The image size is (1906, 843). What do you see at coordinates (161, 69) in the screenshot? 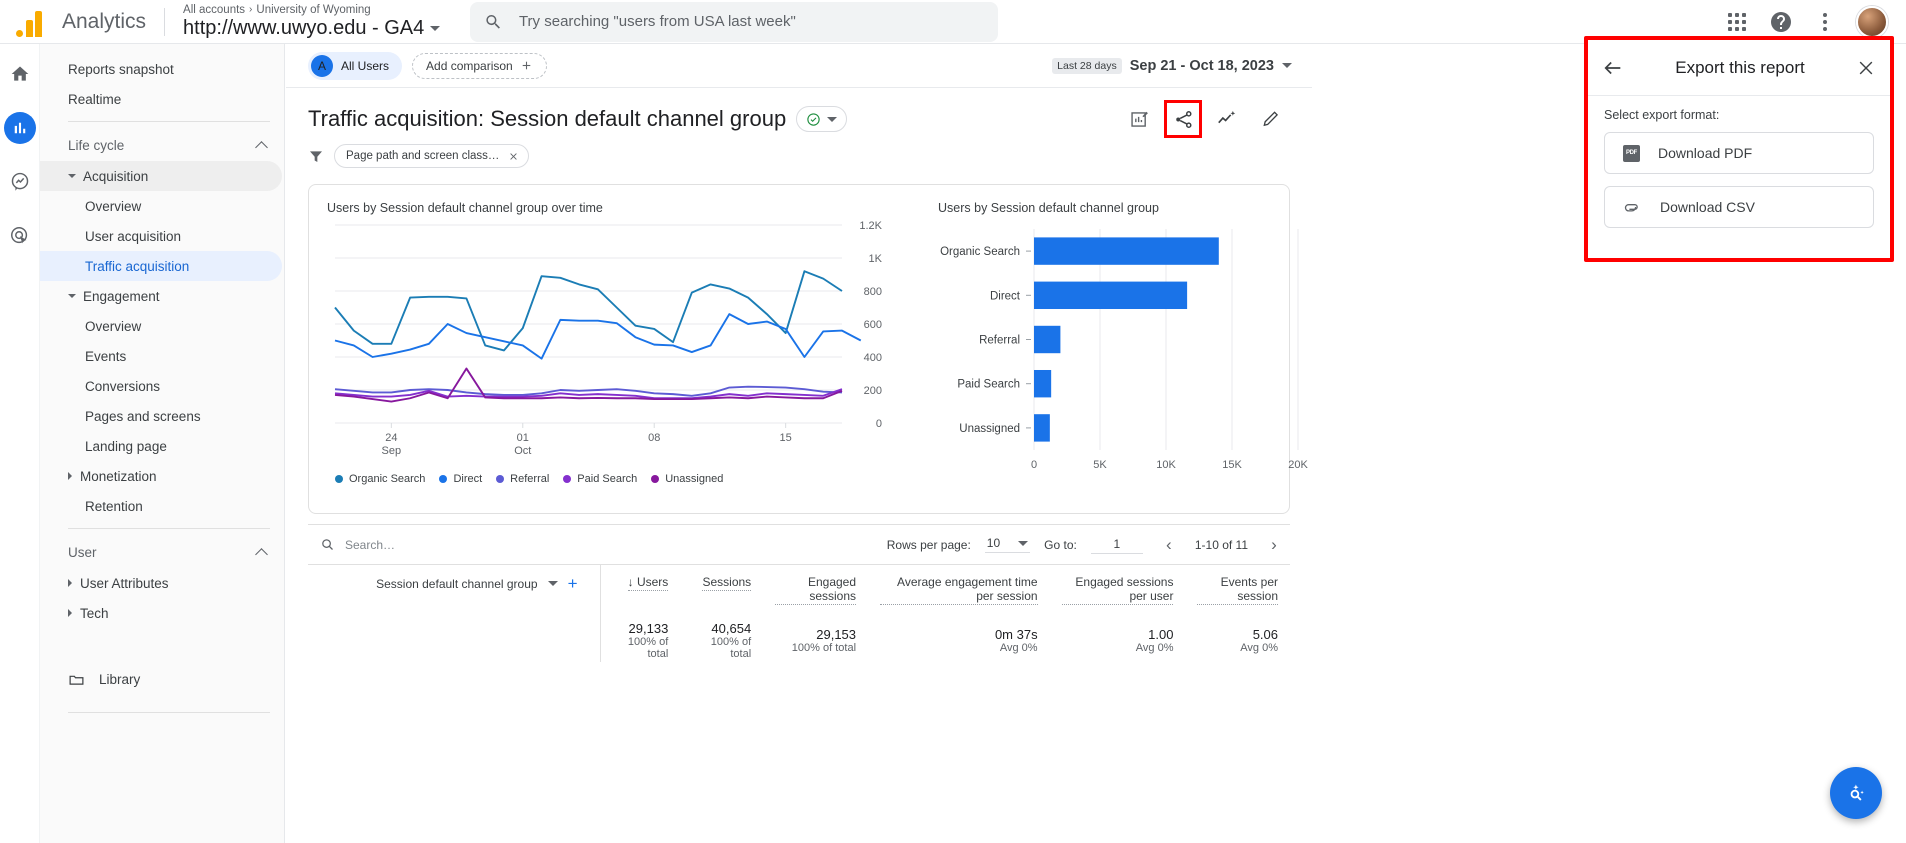
I see `sidebar-item-reports-snapshot: Reports snapshot` at bounding box center [161, 69].